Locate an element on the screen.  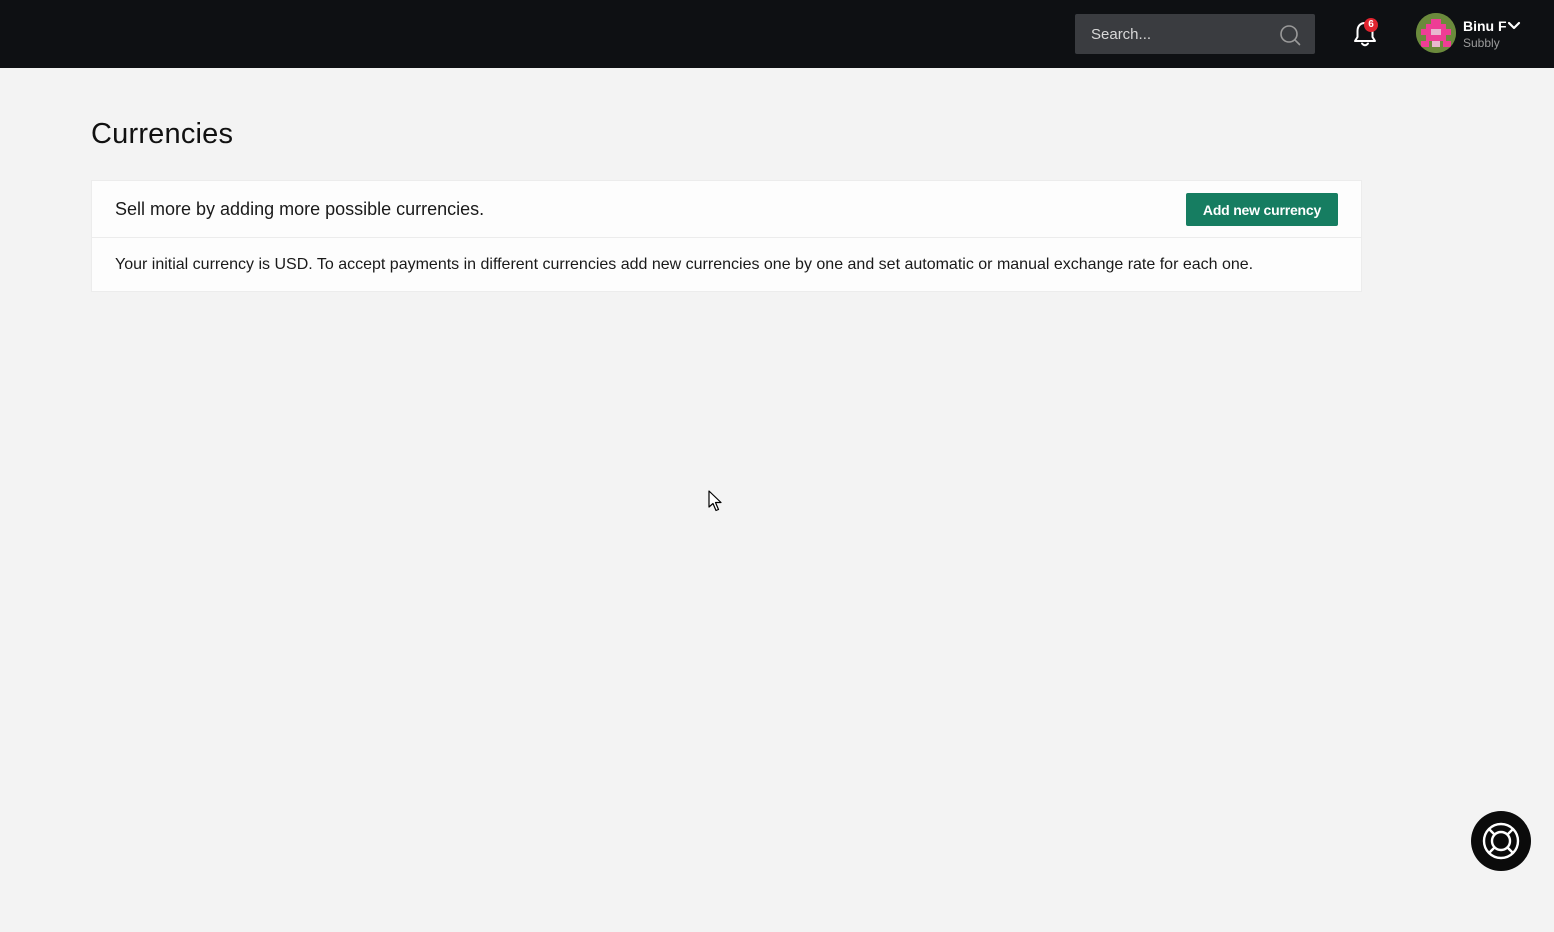
user-menu: Binu F Subbly is located at coordinates (1471, 34).